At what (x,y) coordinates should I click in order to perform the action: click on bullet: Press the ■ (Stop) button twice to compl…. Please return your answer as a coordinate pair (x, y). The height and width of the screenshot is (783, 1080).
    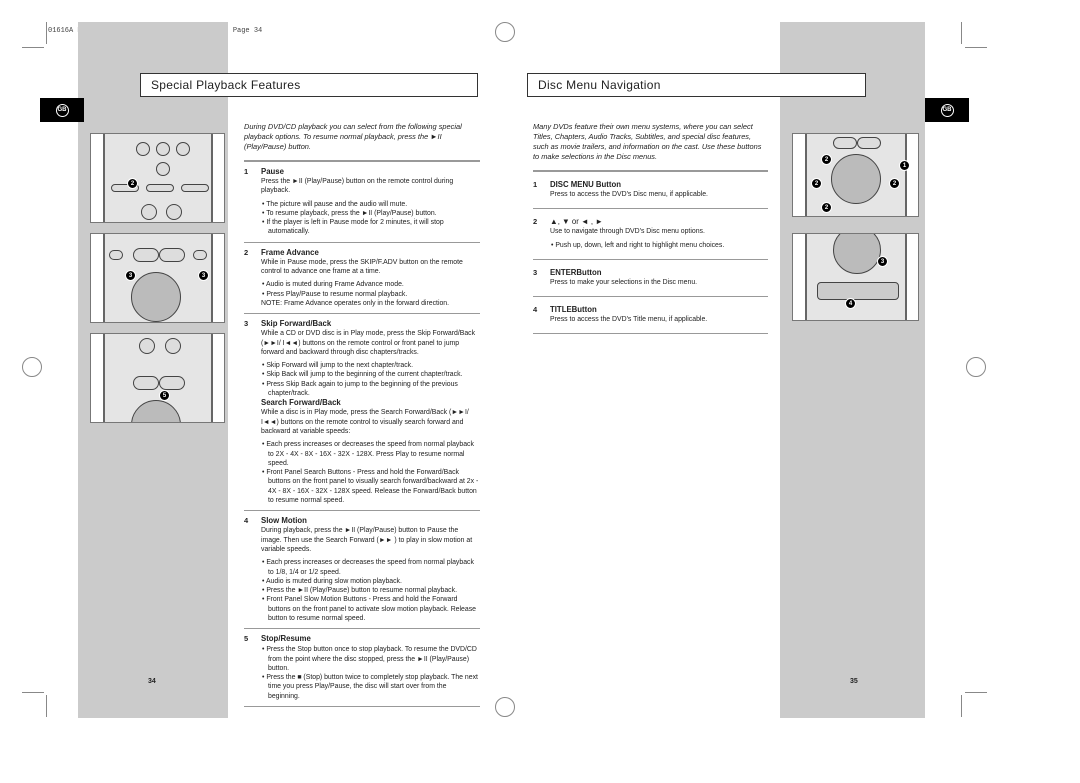
    Looking at the image, I should click on (370, 687).